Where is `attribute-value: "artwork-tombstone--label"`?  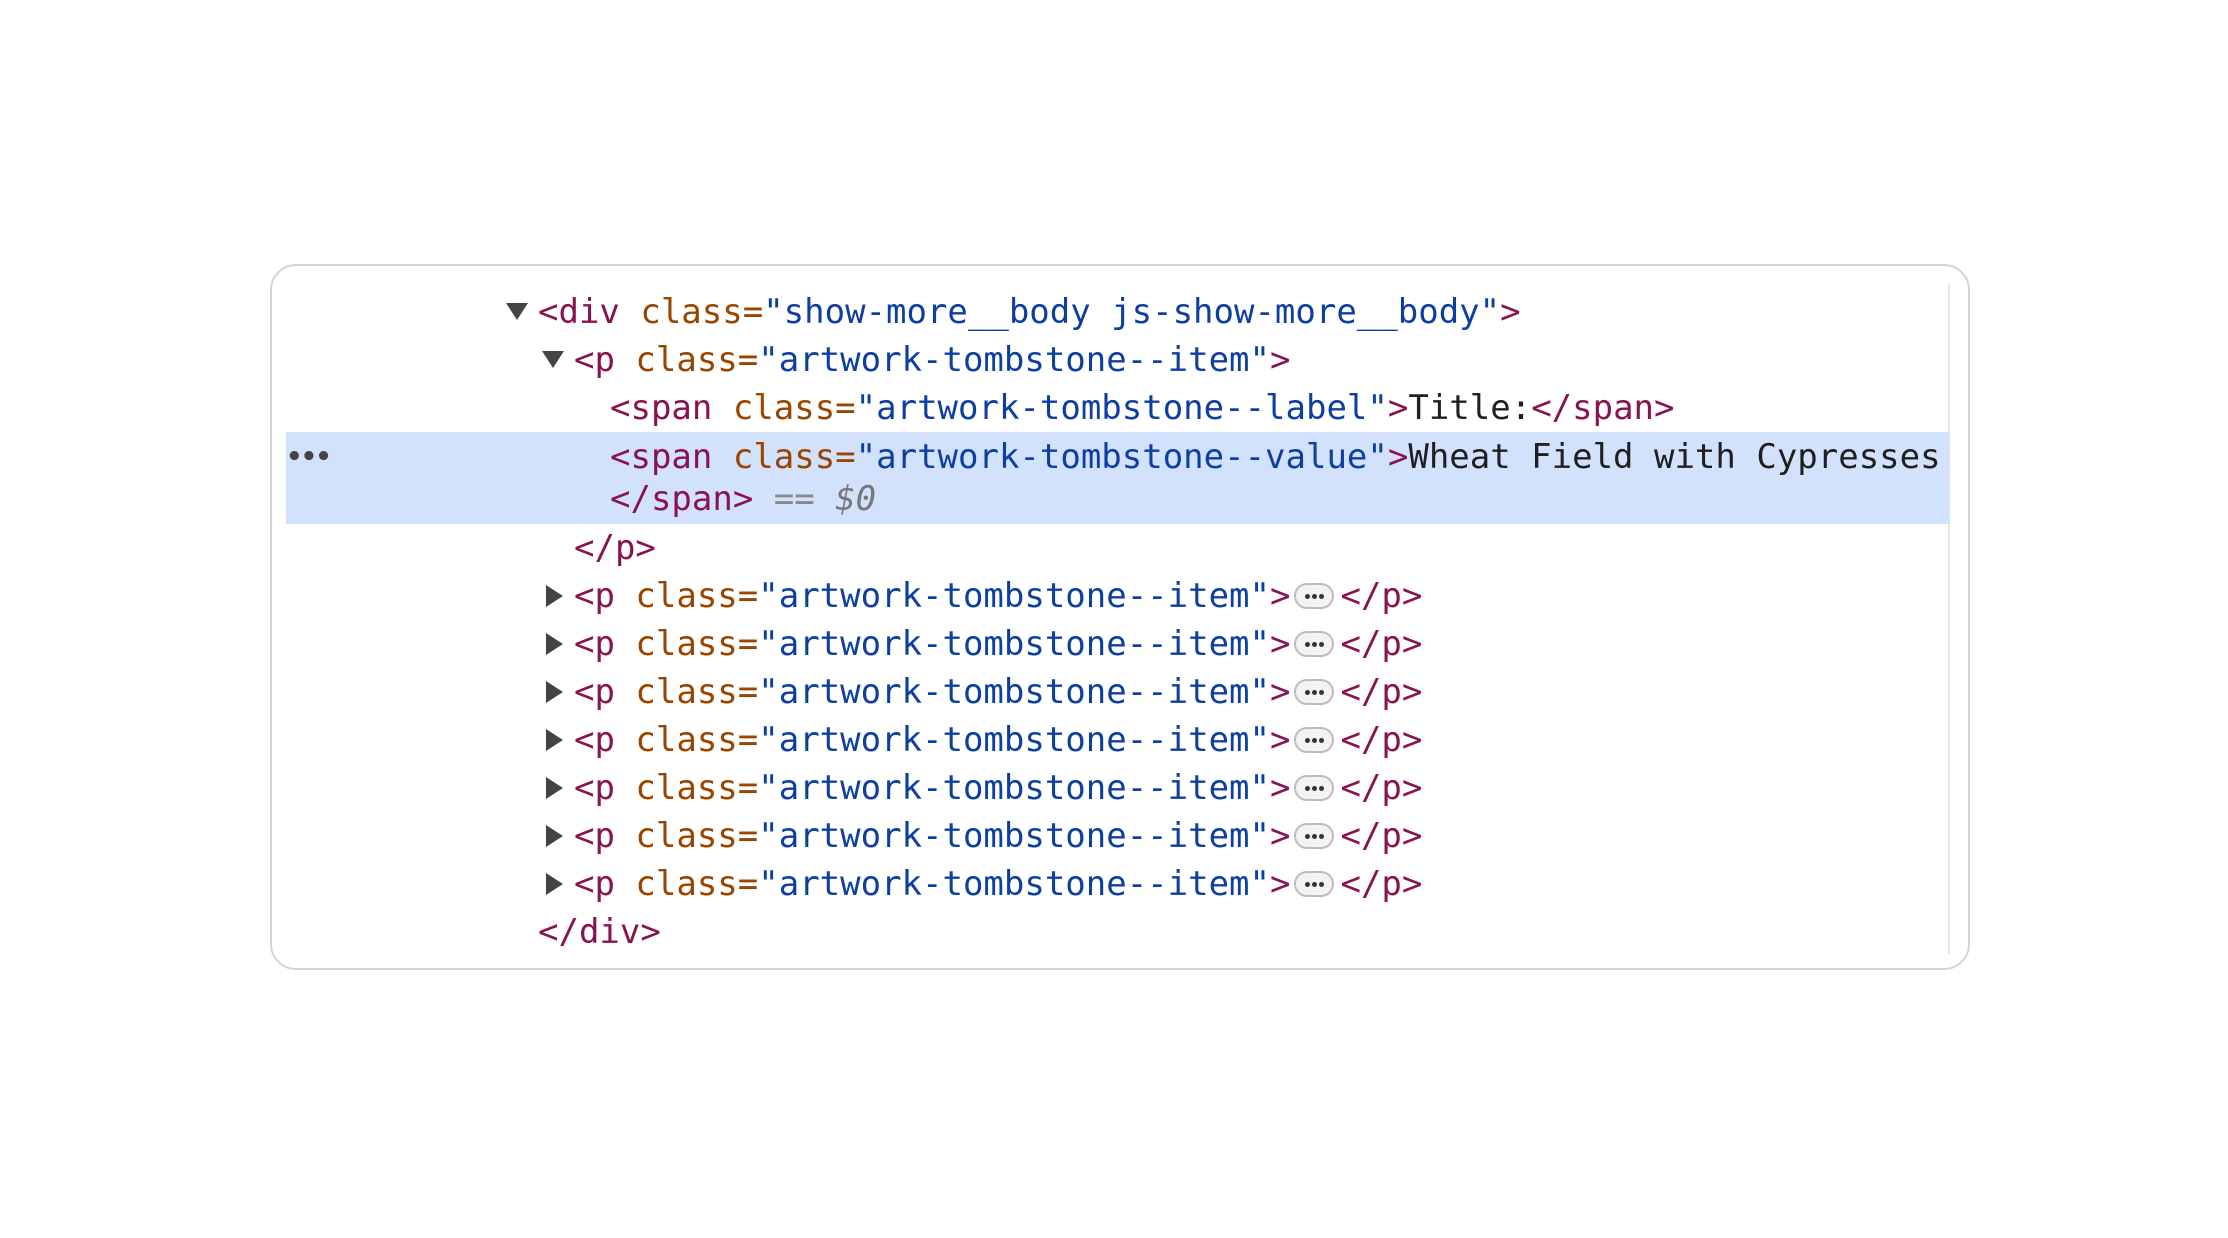 attribute-value: "artwork-tombstone--label" is located at coordinates (1121, 408).